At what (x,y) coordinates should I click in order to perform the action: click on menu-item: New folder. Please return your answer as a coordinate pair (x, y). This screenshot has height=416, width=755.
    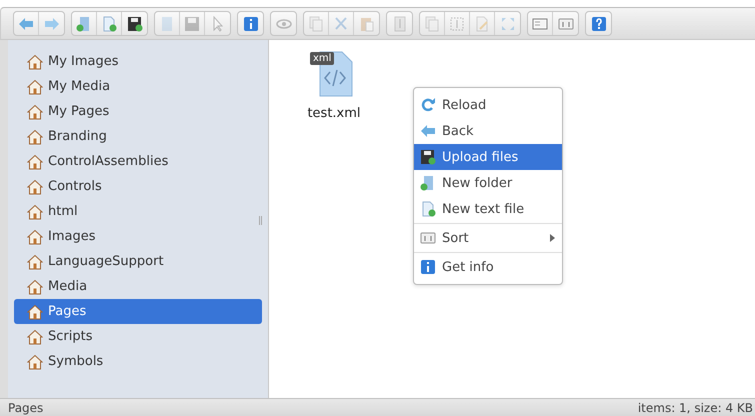
    Looking at the image, I should click on (488, 183).